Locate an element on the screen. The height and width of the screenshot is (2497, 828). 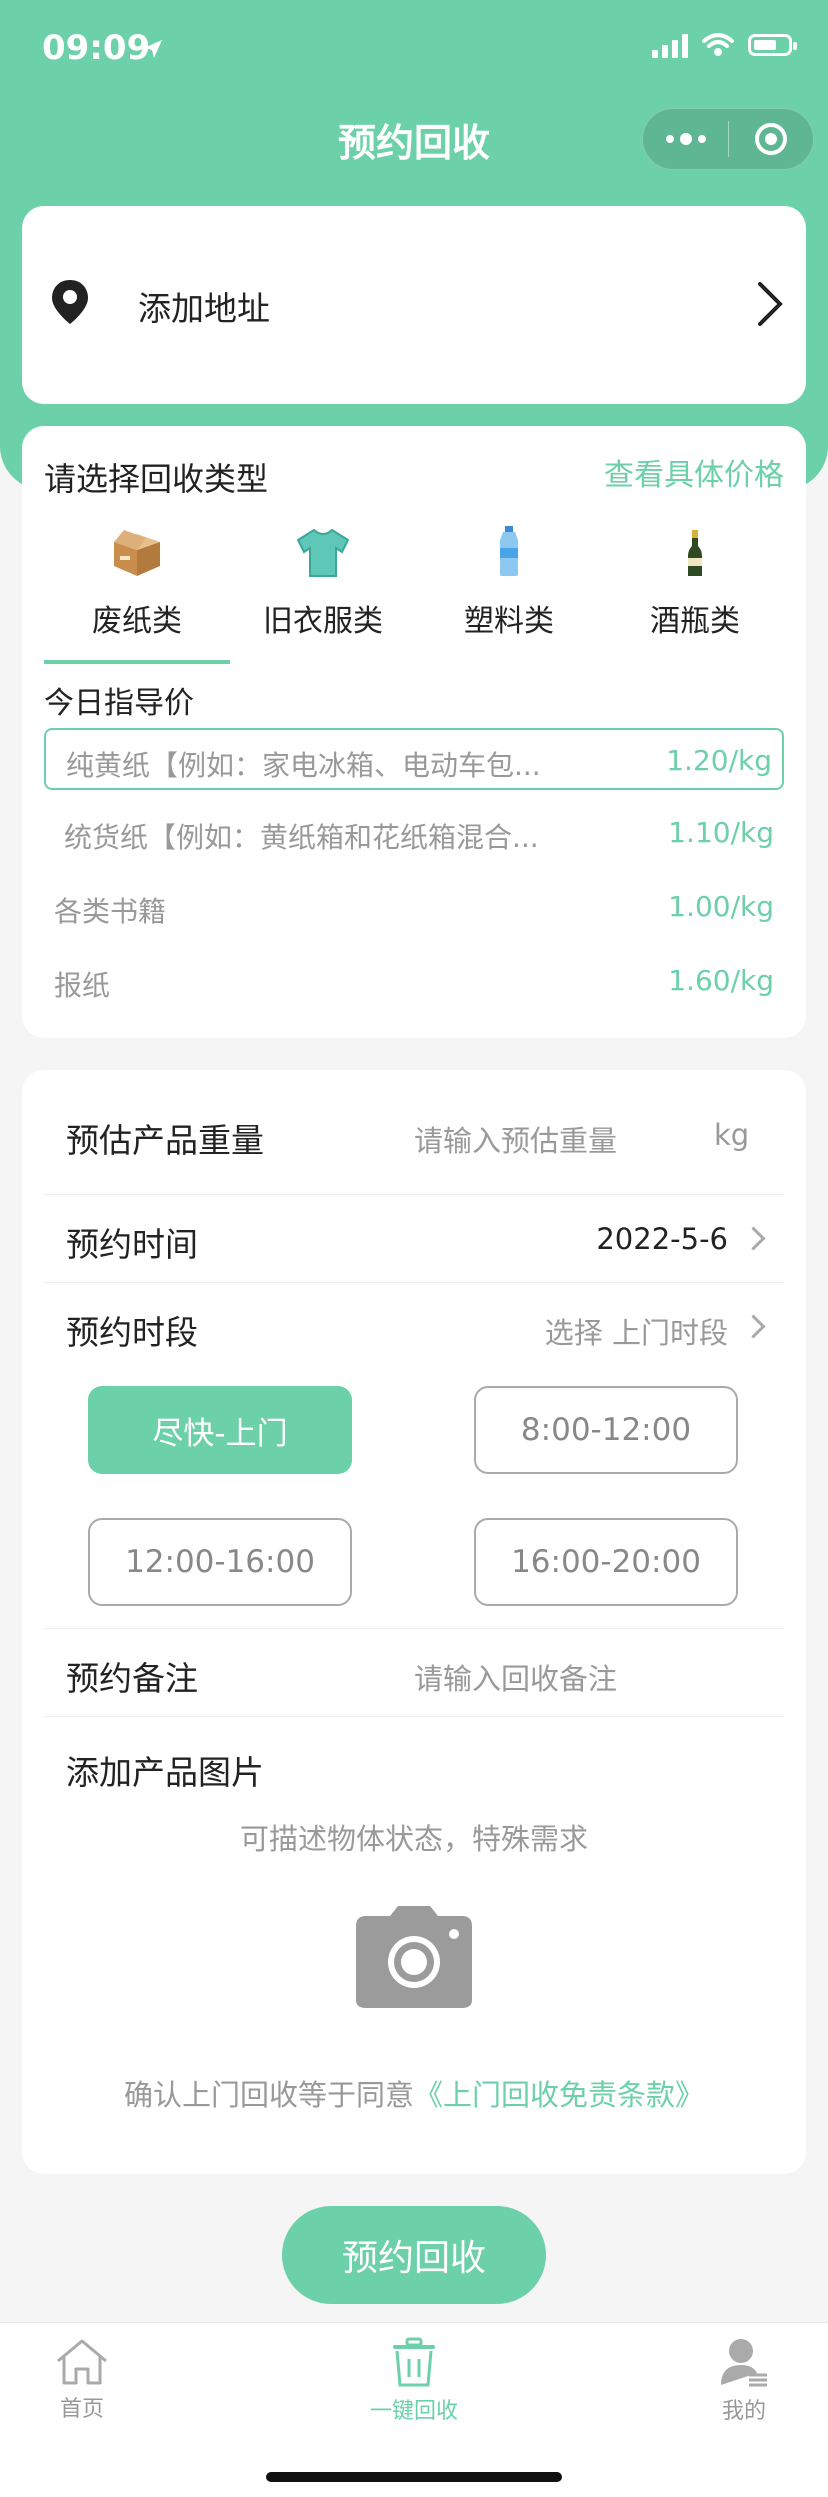
weight-label: 预估产品重量 is located at coordinates (165, 1140).